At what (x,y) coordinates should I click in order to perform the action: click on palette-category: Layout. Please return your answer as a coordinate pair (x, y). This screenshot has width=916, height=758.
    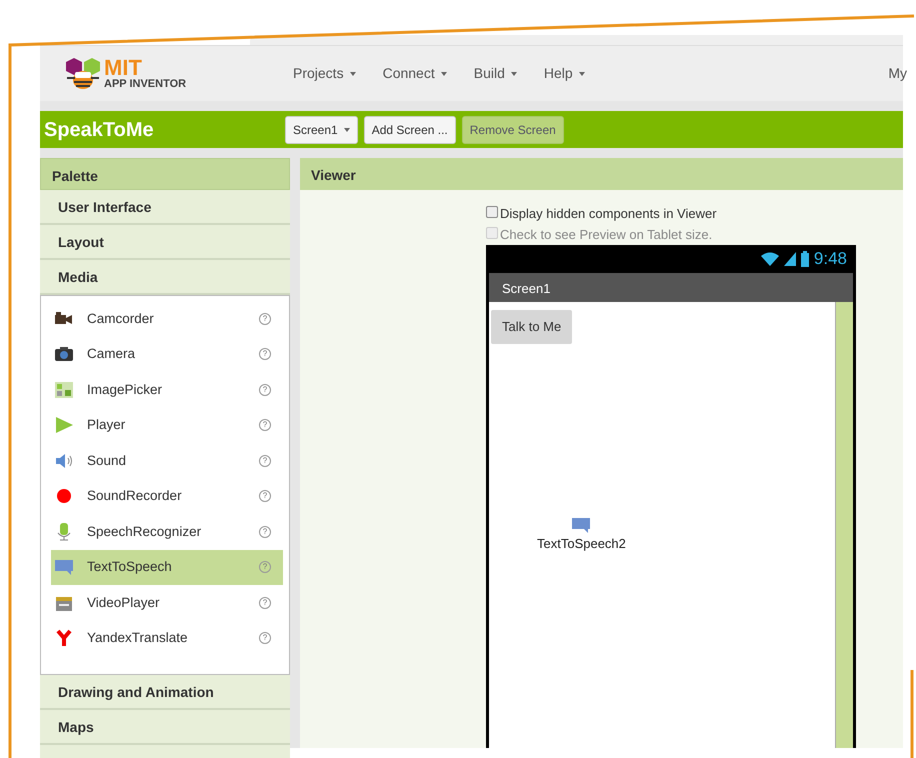
    Looking at the image, I should click on (165, 242).